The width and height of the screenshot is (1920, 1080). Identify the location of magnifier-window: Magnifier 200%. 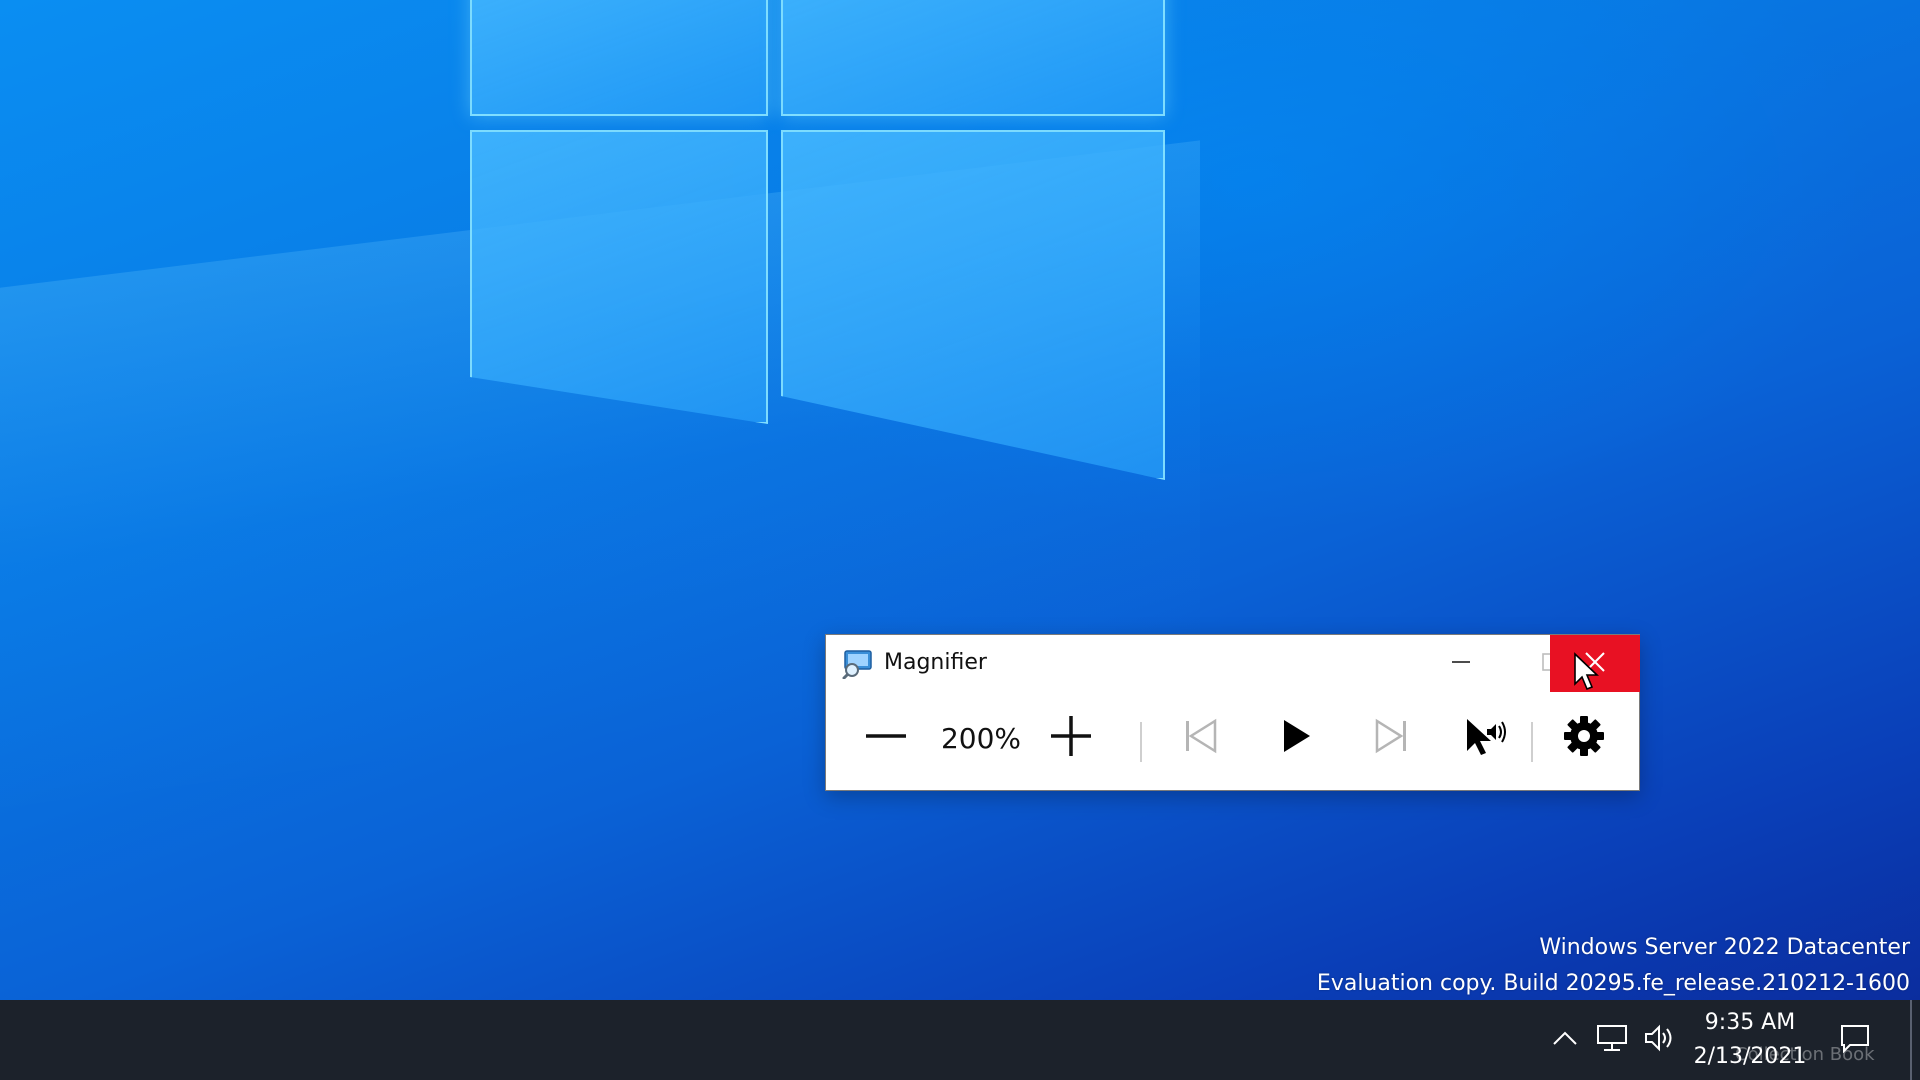
(1232, 712).